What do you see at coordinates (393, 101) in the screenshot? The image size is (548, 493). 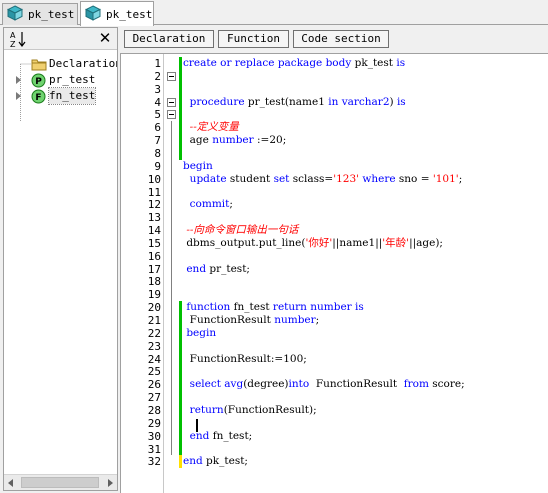 I see `code-token: )` at bounding box center [393, 101].